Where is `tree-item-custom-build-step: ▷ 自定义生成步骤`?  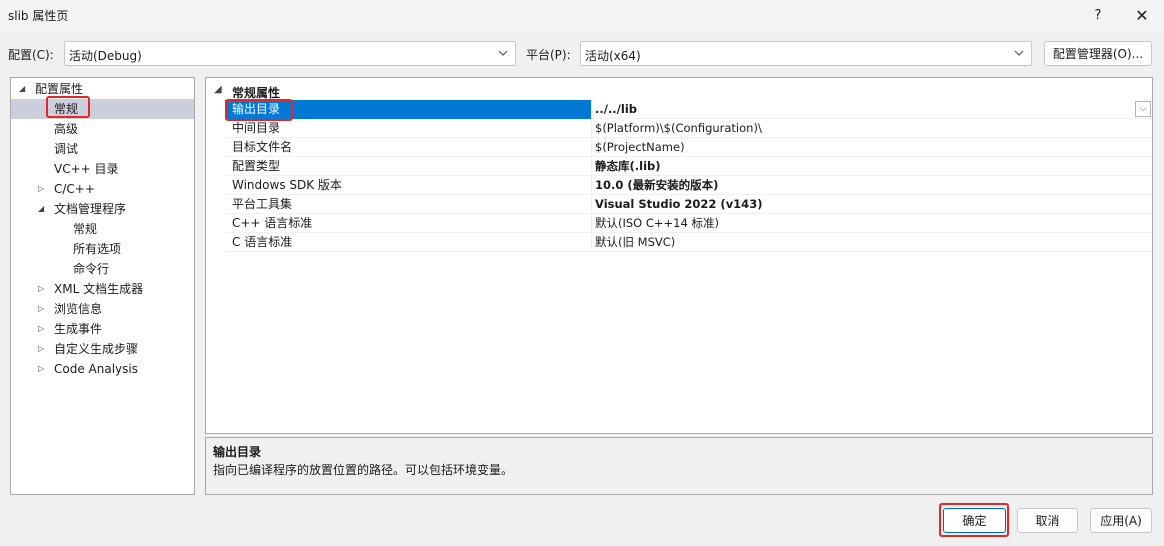 tree-item-custom-build-step: ▷ 自定义生成步骤 is located at coordinates (102, 349).